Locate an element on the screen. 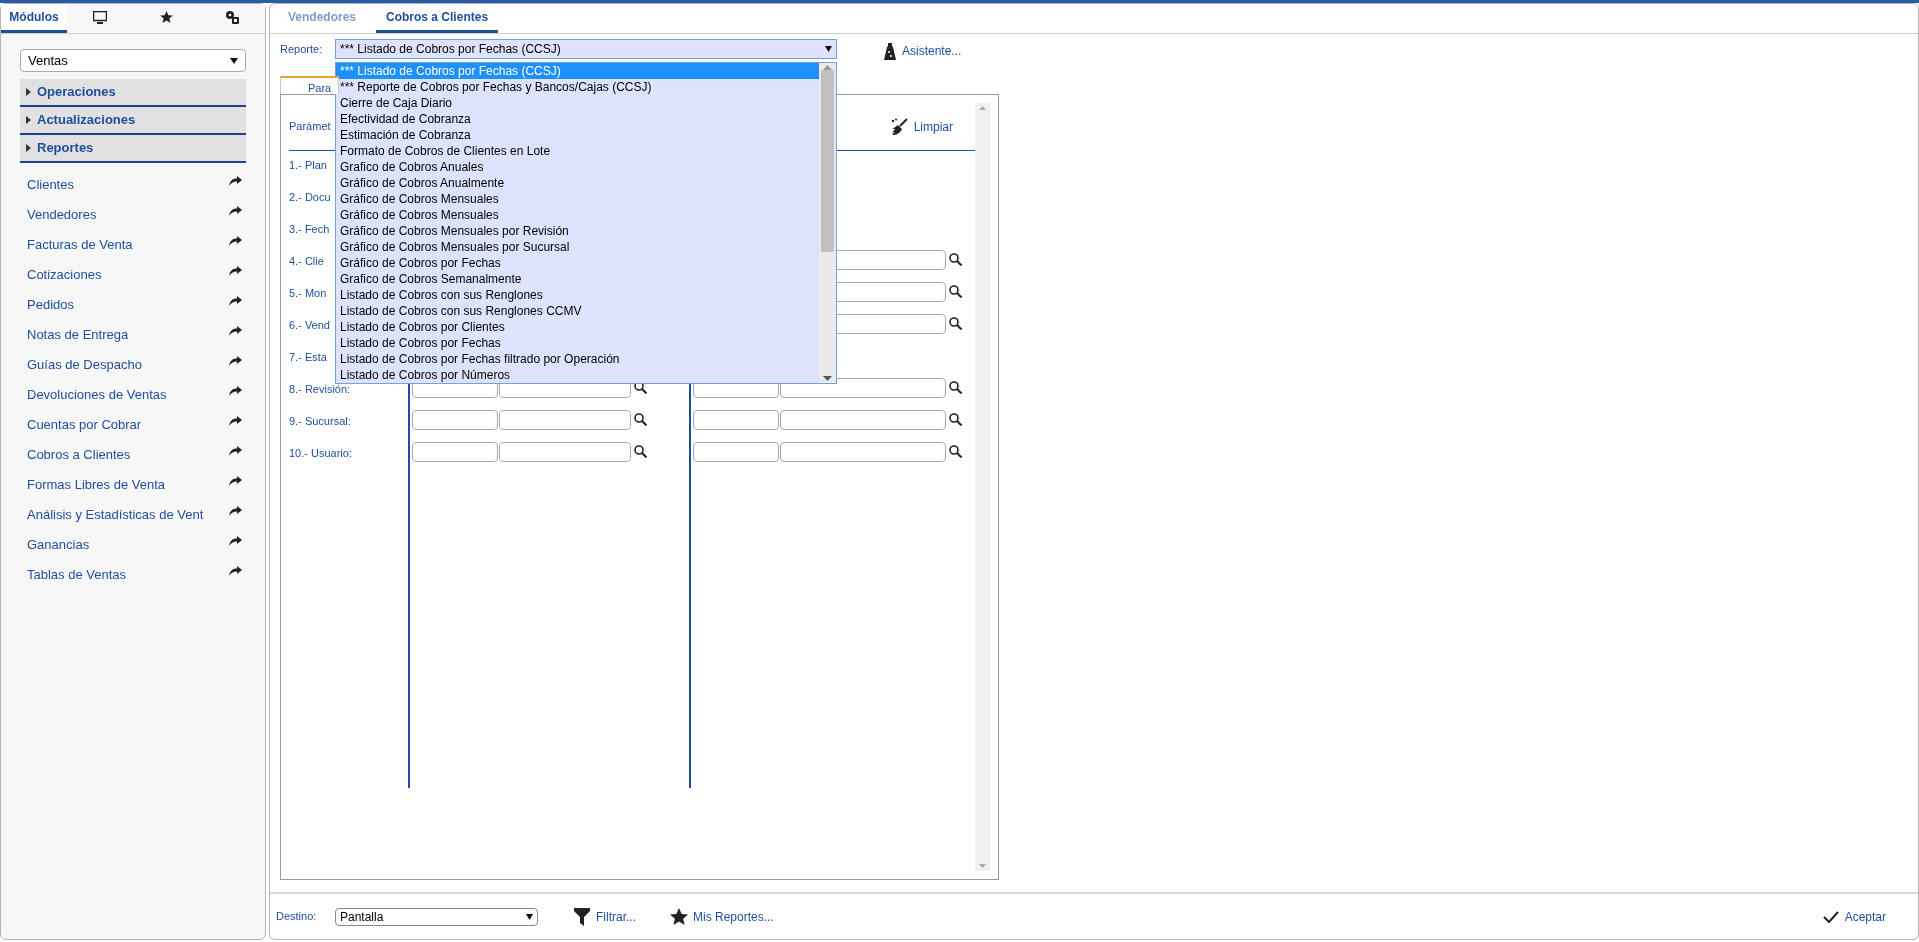  report-option: Listado de Cobros por Fechas filtrado por Operación is located at coordinates (577, 359).